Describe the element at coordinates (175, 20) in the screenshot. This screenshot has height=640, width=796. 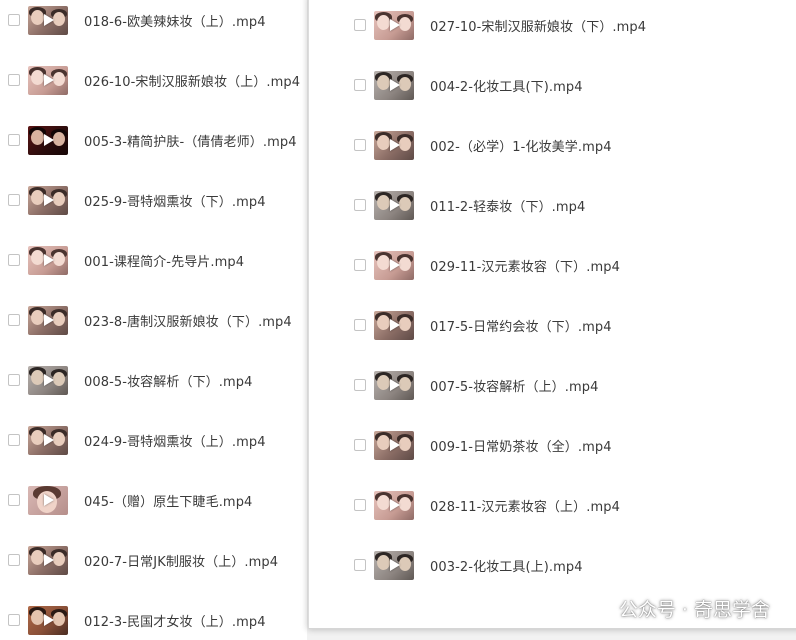
I see `file-name: 018-6-欧美辣妹妆（上）.mp4` at that location.